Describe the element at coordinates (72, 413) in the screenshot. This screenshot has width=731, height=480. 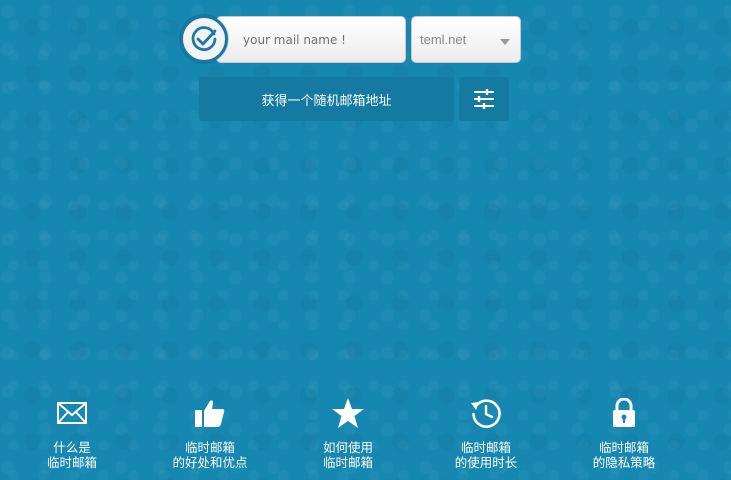
I see `envelope-icon` at that location.